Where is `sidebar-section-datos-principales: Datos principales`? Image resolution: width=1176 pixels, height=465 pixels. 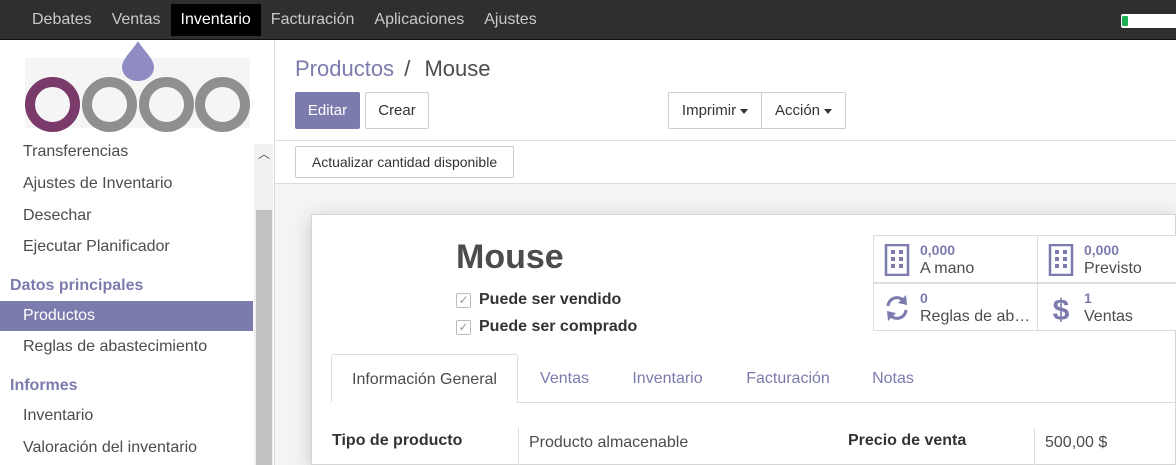
sidebar-section-datos-principales: Datos principales is located at coordinates (77, 285).